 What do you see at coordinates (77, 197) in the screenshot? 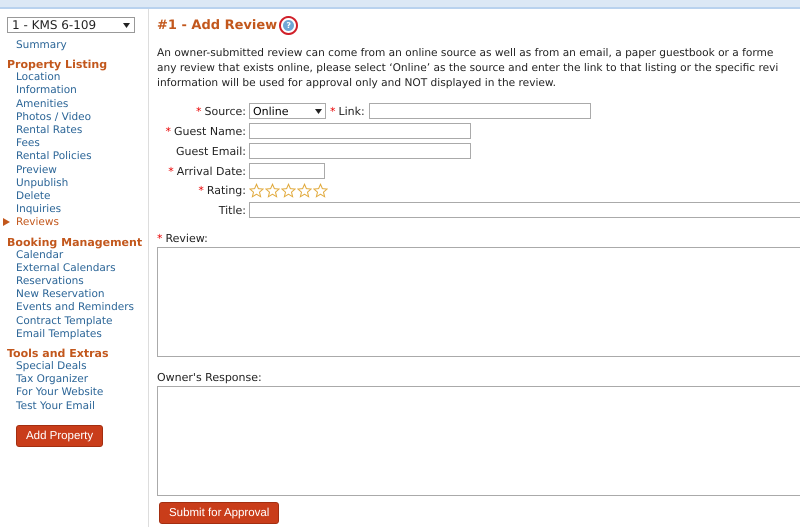
I see `sidebar-link: Delete` at bounding box center [77, 197].